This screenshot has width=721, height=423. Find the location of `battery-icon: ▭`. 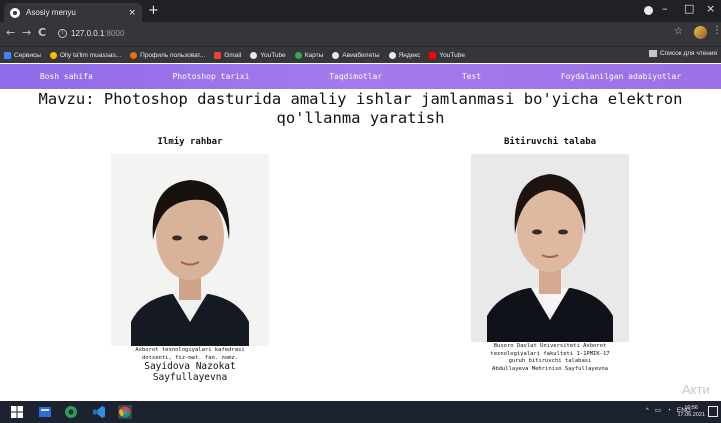

battery-icon: ▭ is located at coordinates (658, 410).